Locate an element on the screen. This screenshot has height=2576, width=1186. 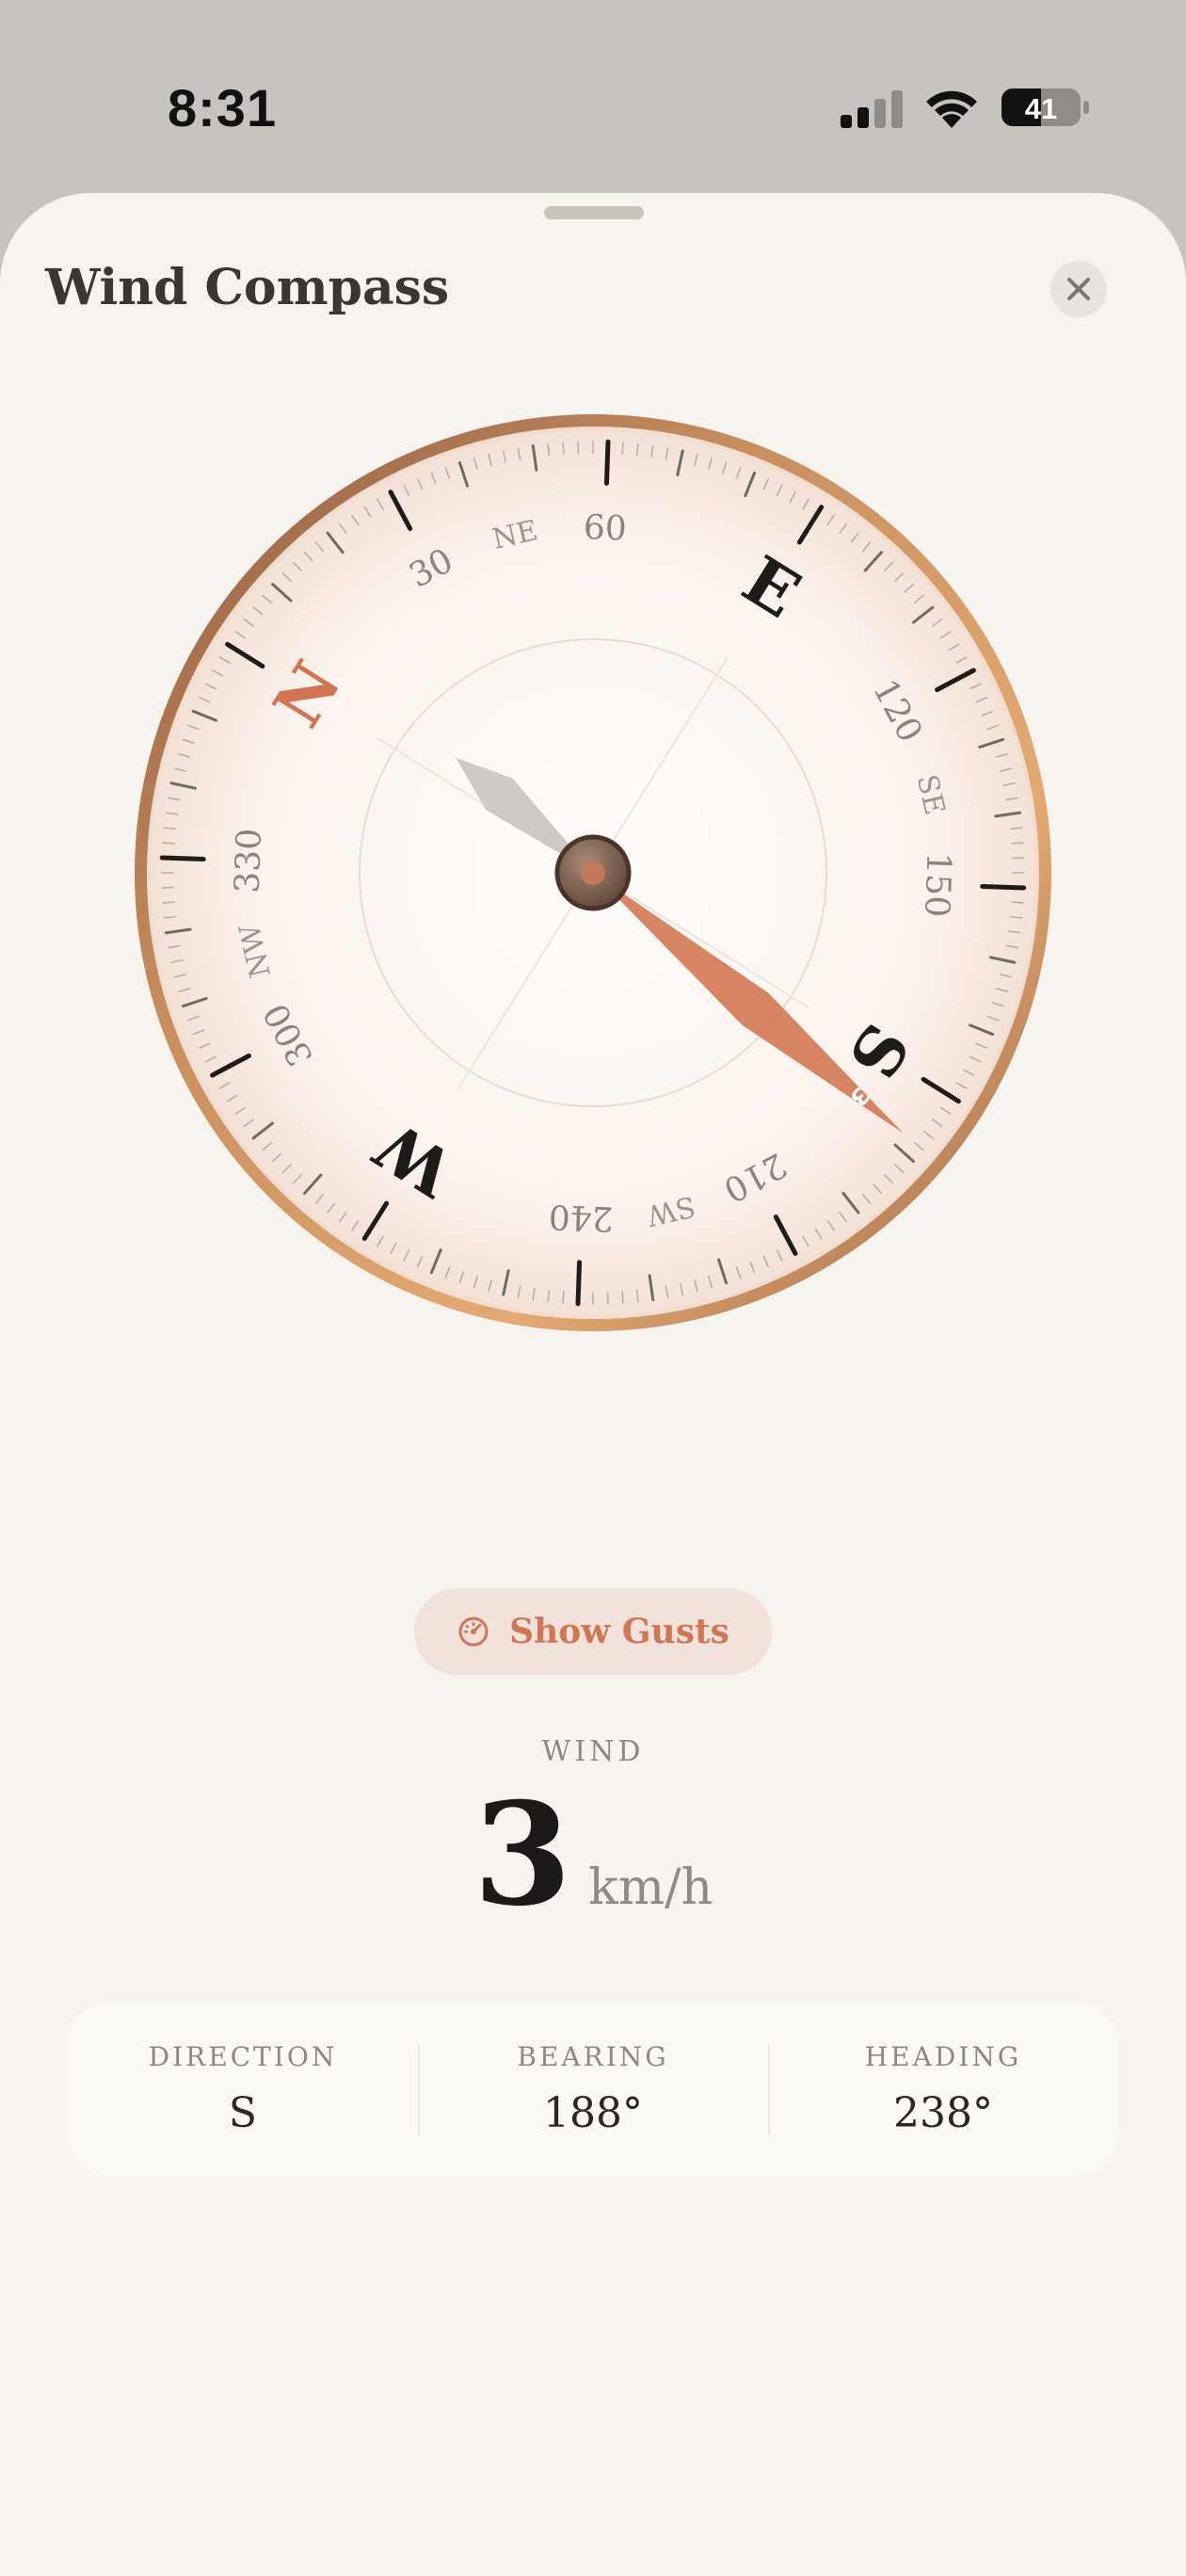
close-button is located at coordinates (1078, 289).